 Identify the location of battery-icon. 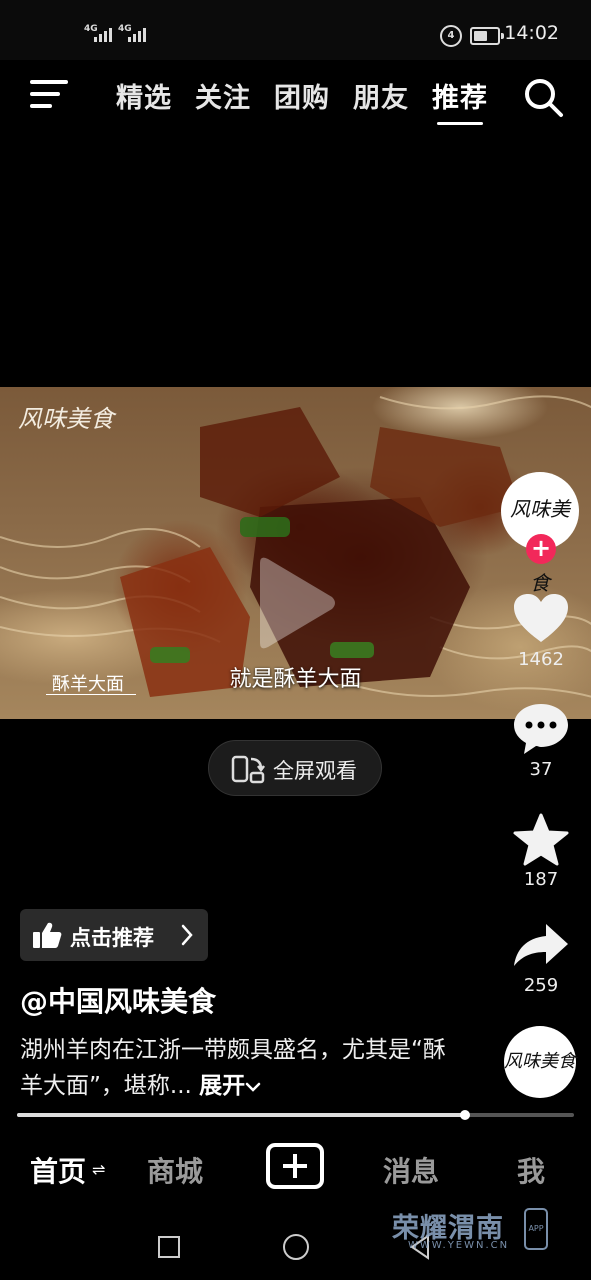
(487, 36).